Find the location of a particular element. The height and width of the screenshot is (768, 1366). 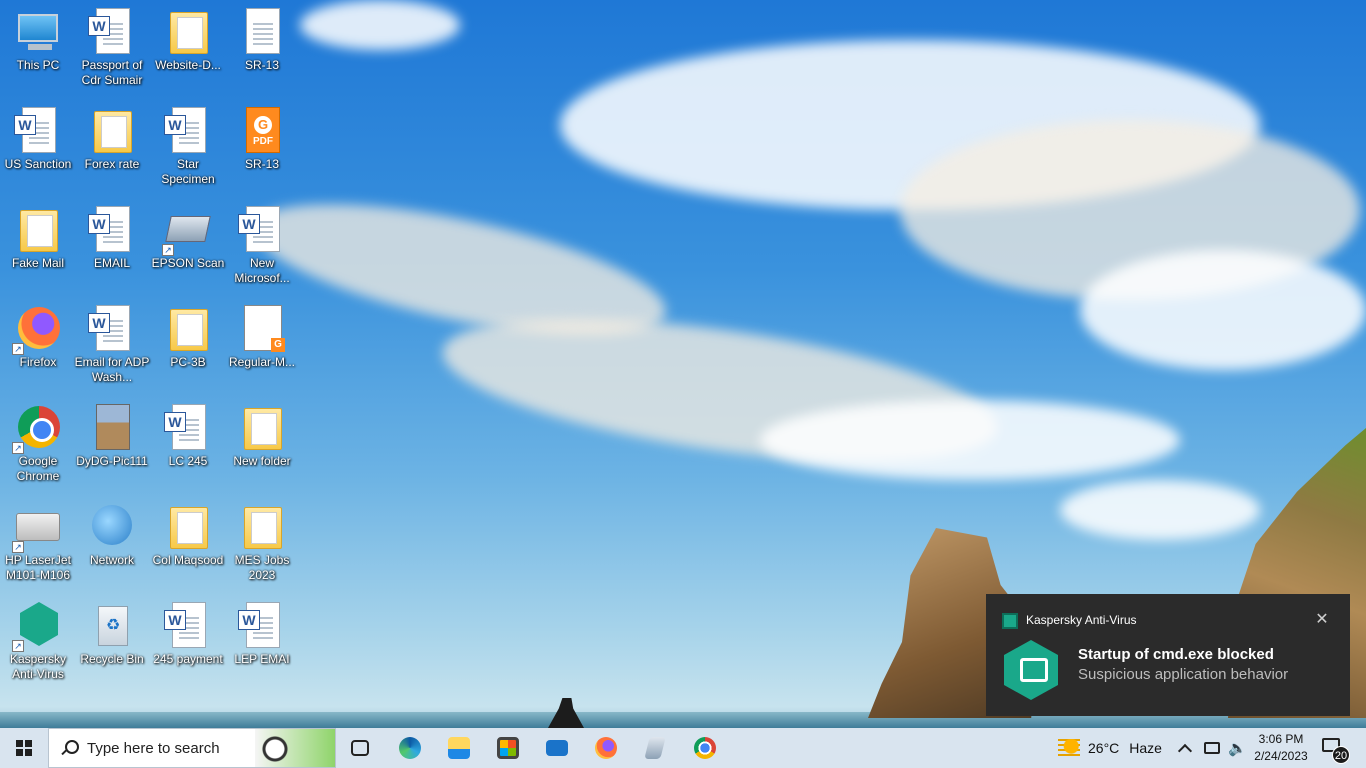

store-icon is located at coordinates (508, 748).